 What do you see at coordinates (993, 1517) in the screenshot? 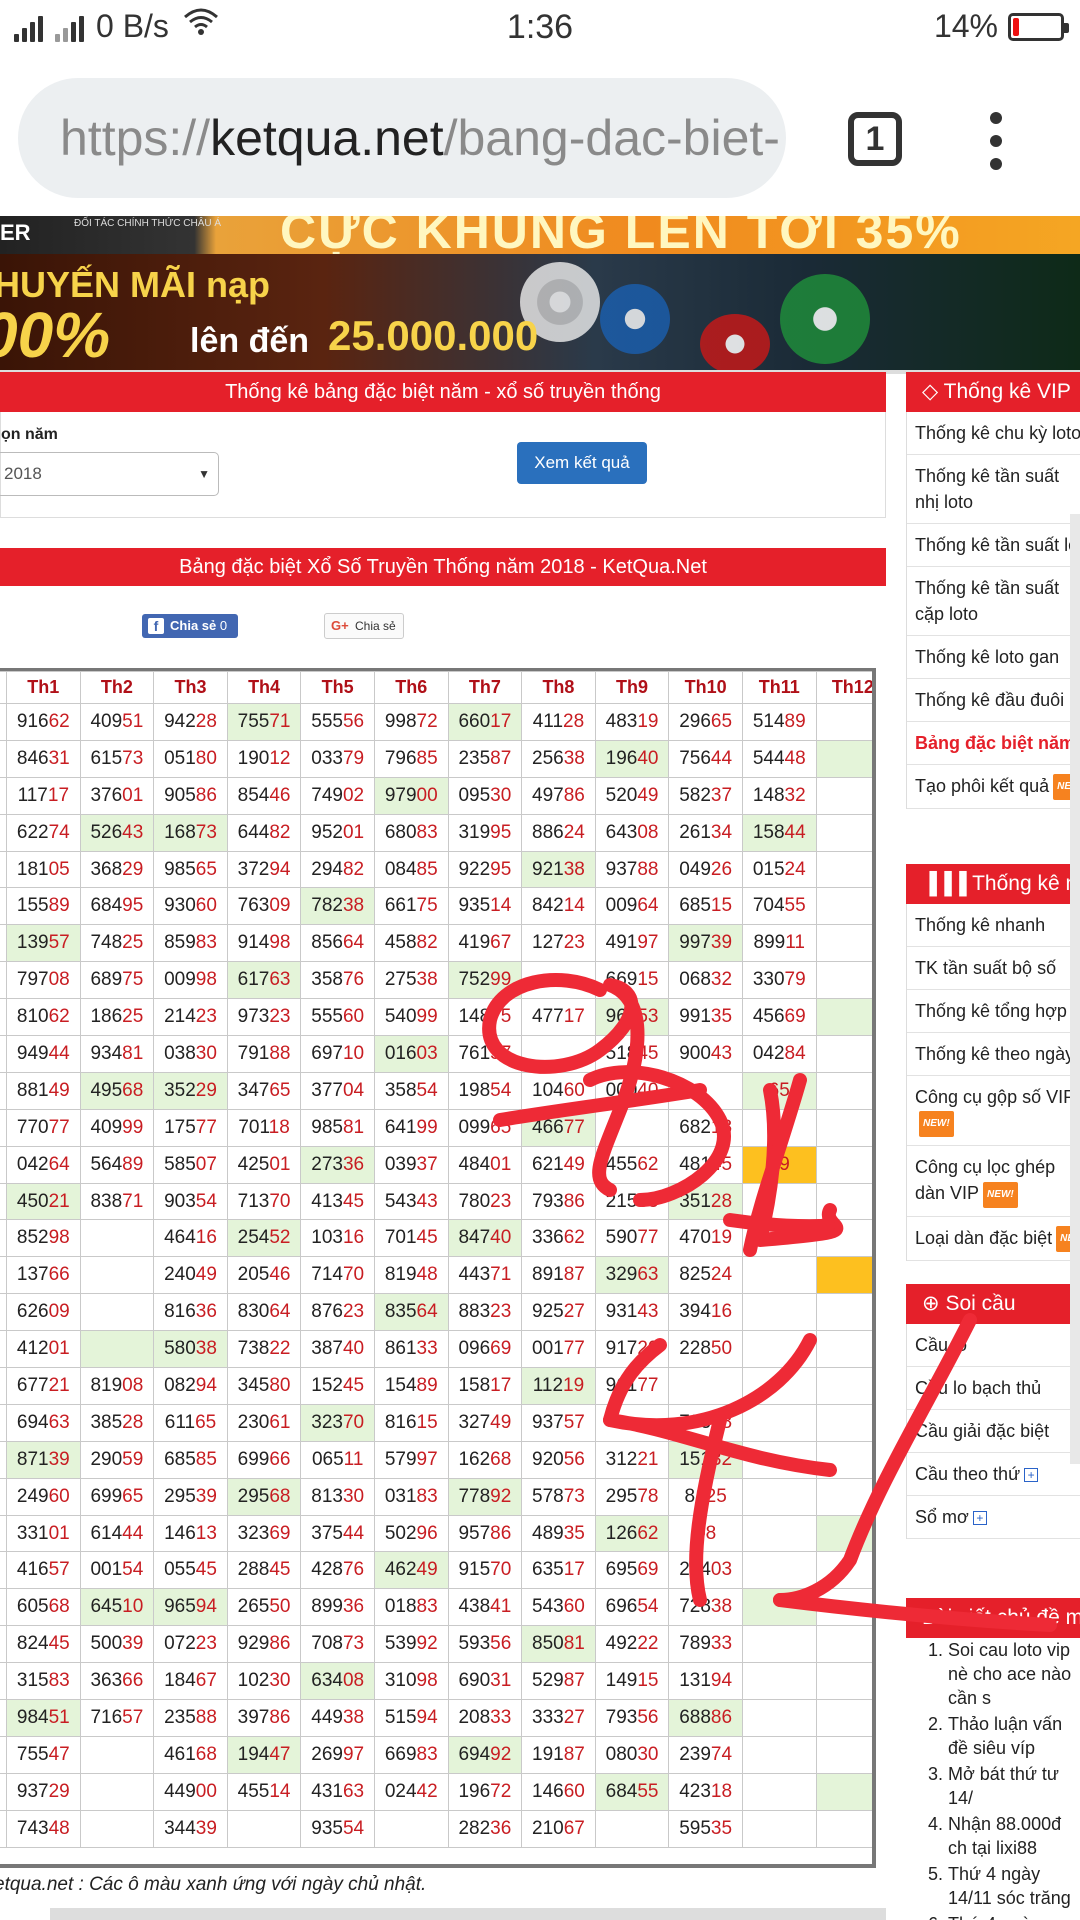
I see `sidebar-soi-item: Sổ mơ +` at bounding box center [993, 1517].